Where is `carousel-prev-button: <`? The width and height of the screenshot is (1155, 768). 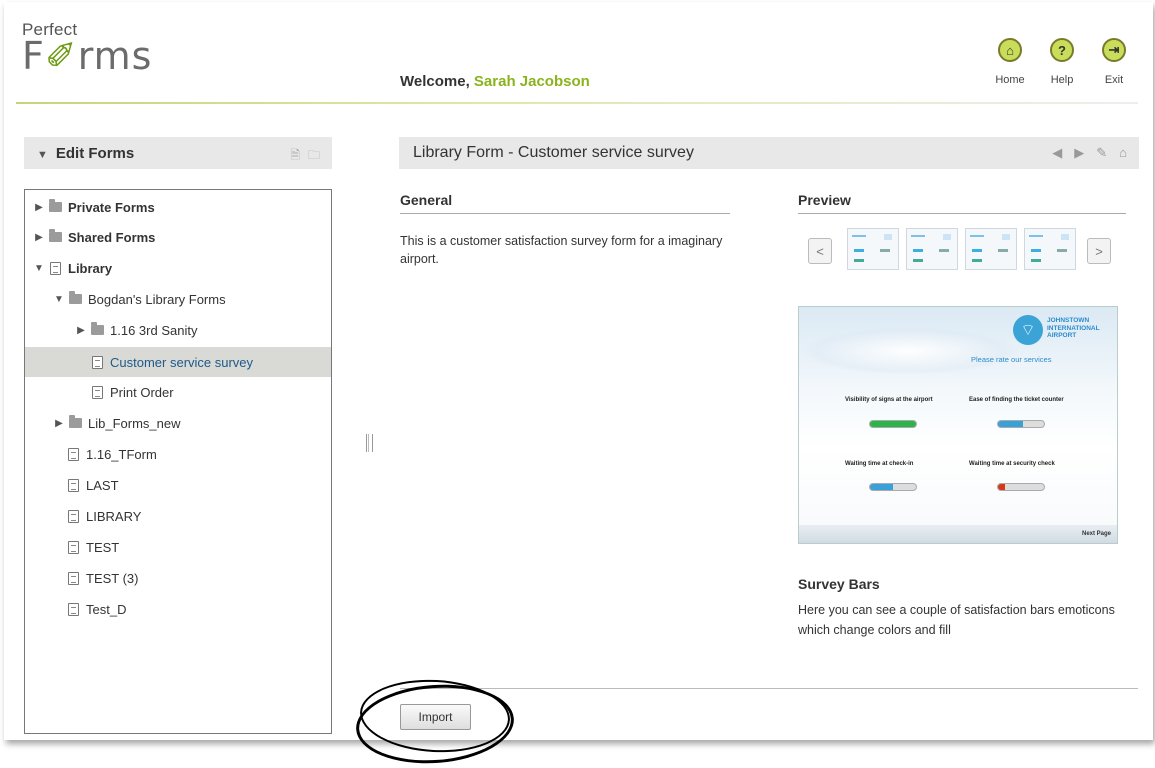
carousel-prev-button: < is located at coordinates (820, 251).